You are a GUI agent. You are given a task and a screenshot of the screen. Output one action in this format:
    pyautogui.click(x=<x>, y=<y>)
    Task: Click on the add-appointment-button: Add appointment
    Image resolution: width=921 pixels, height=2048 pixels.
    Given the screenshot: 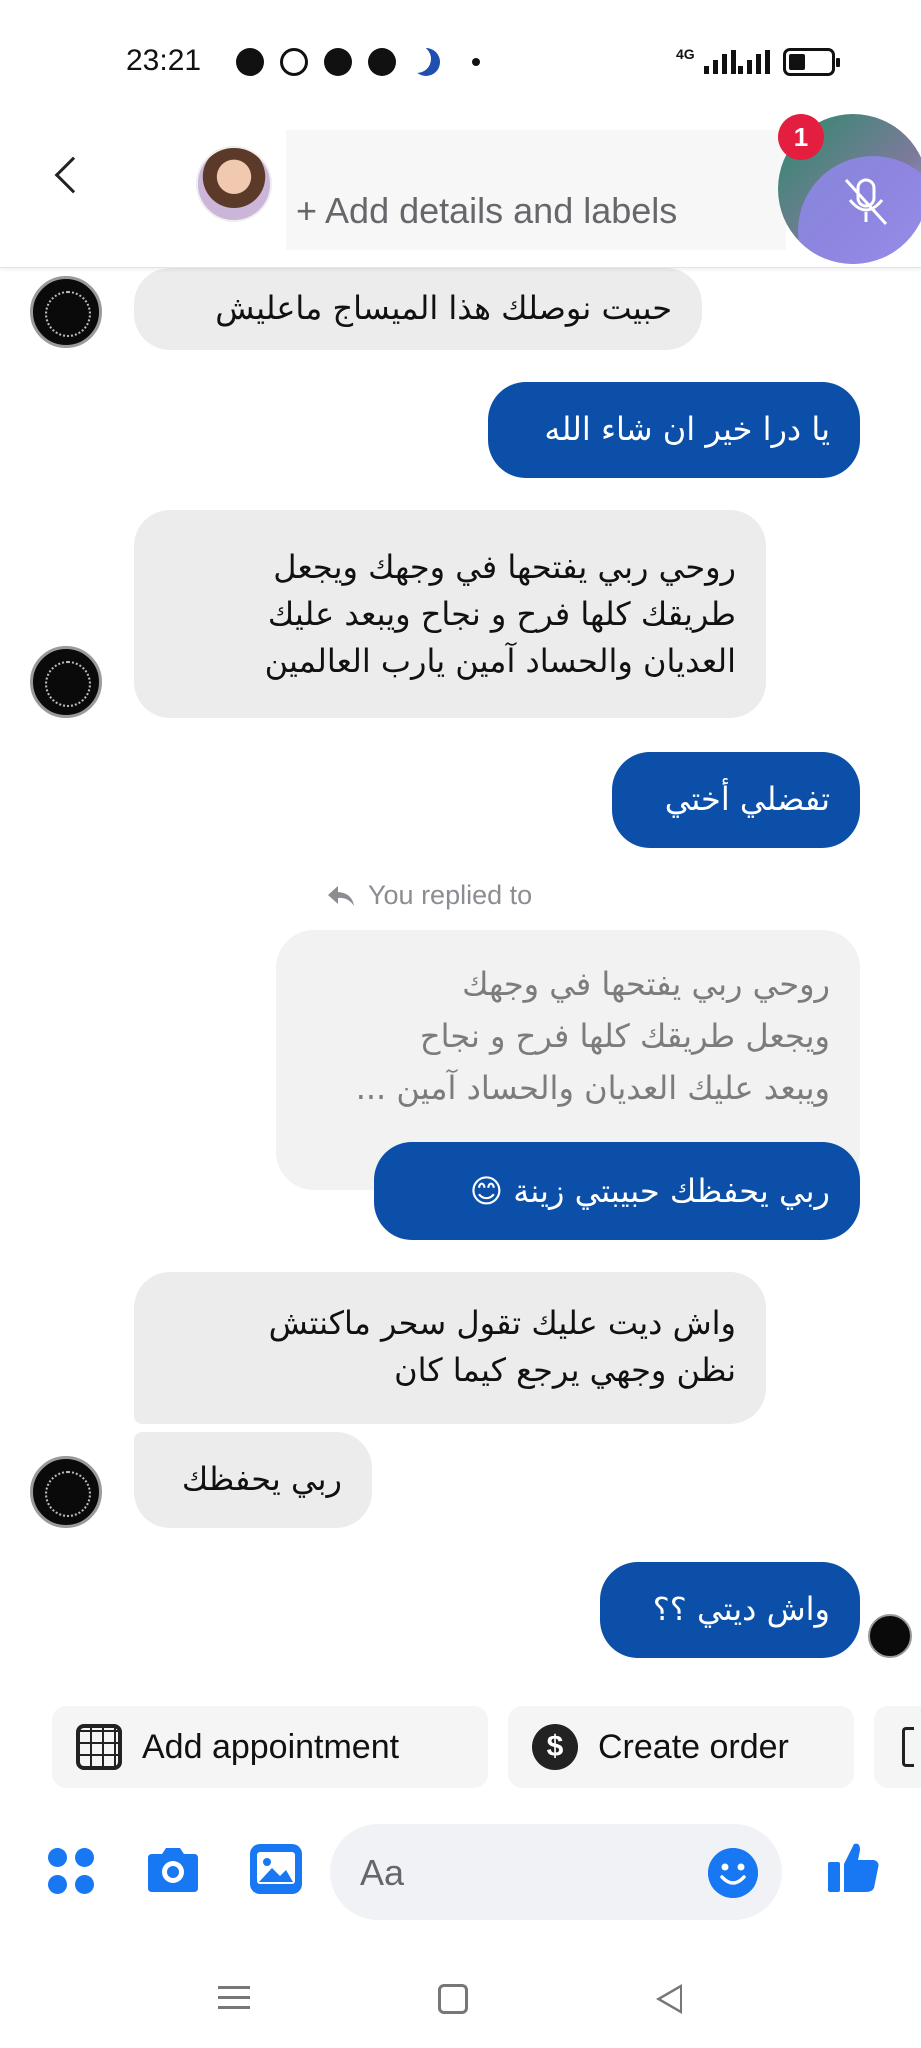 What is the action you would take?
    pyautogui.click(x=270, y=1747)
    